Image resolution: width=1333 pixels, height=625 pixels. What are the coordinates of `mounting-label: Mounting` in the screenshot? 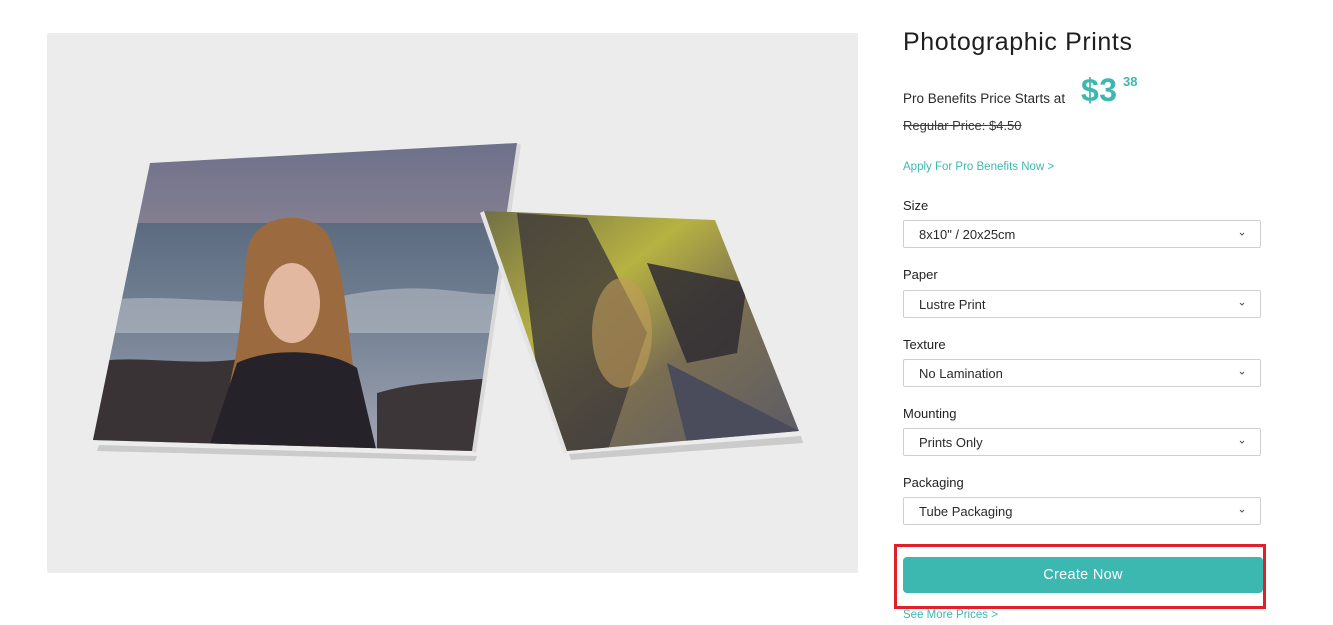 It's located at (930, 413).